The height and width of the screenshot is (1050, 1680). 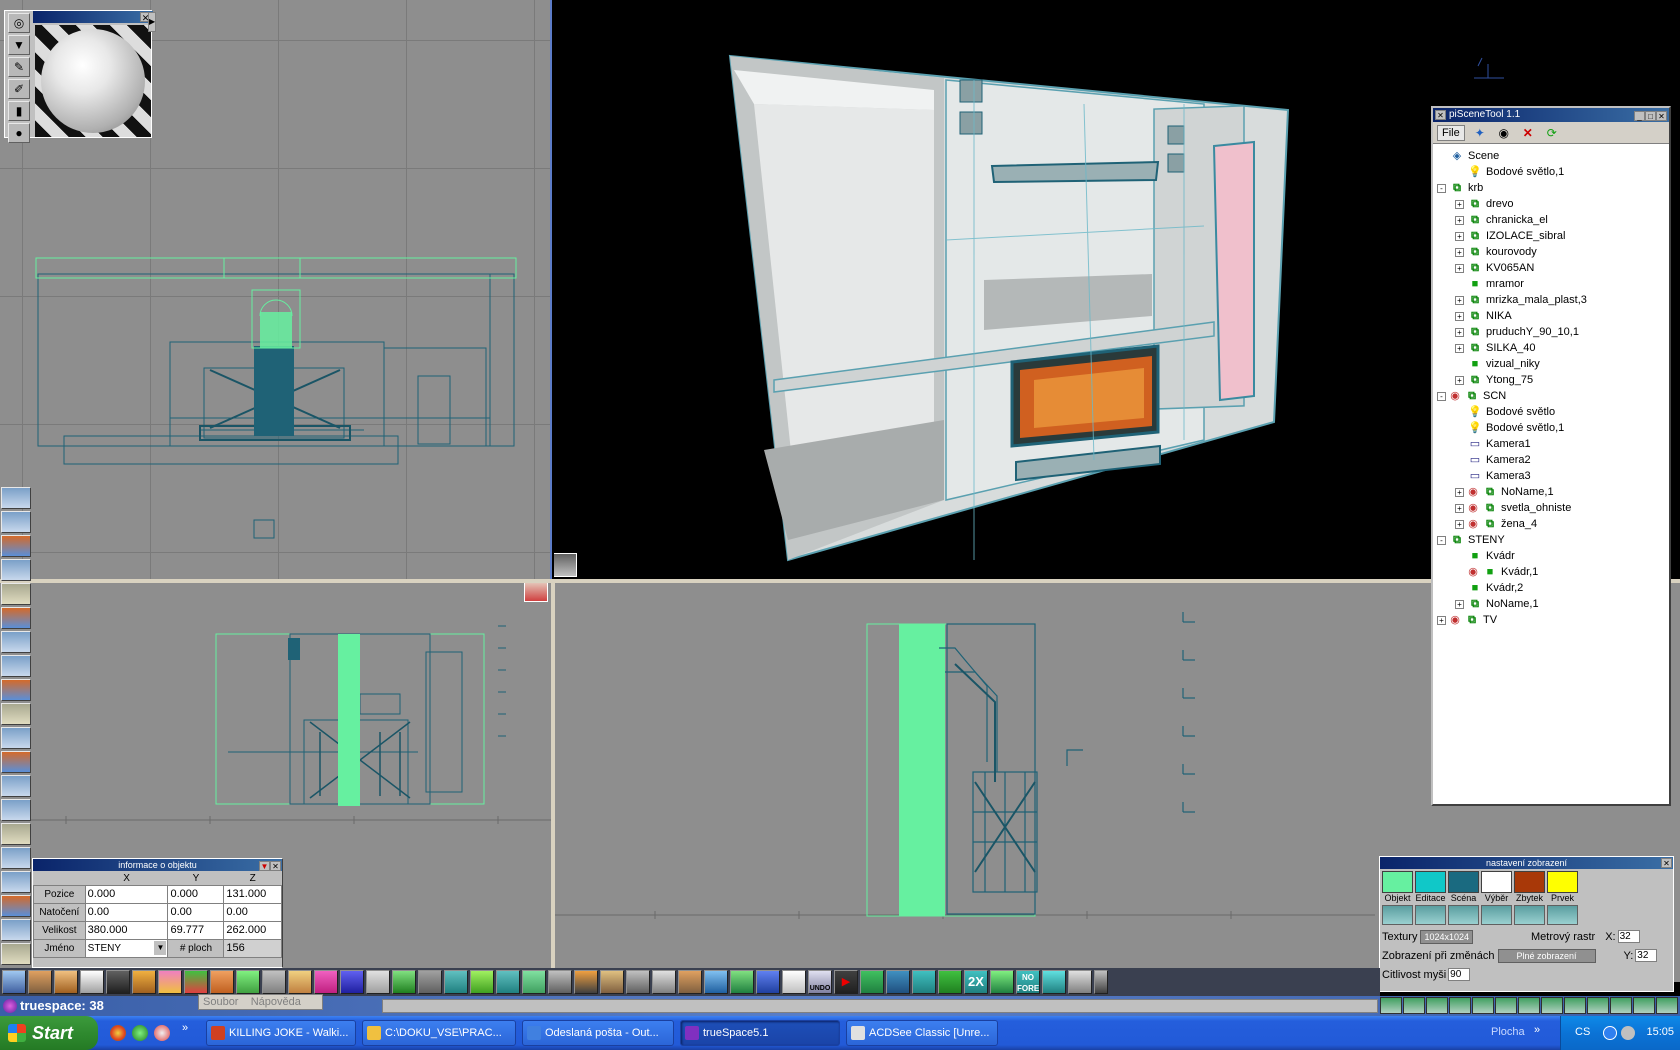 I want to click on tree-item: - ⧉ krb, so click(x=1553, y=188).